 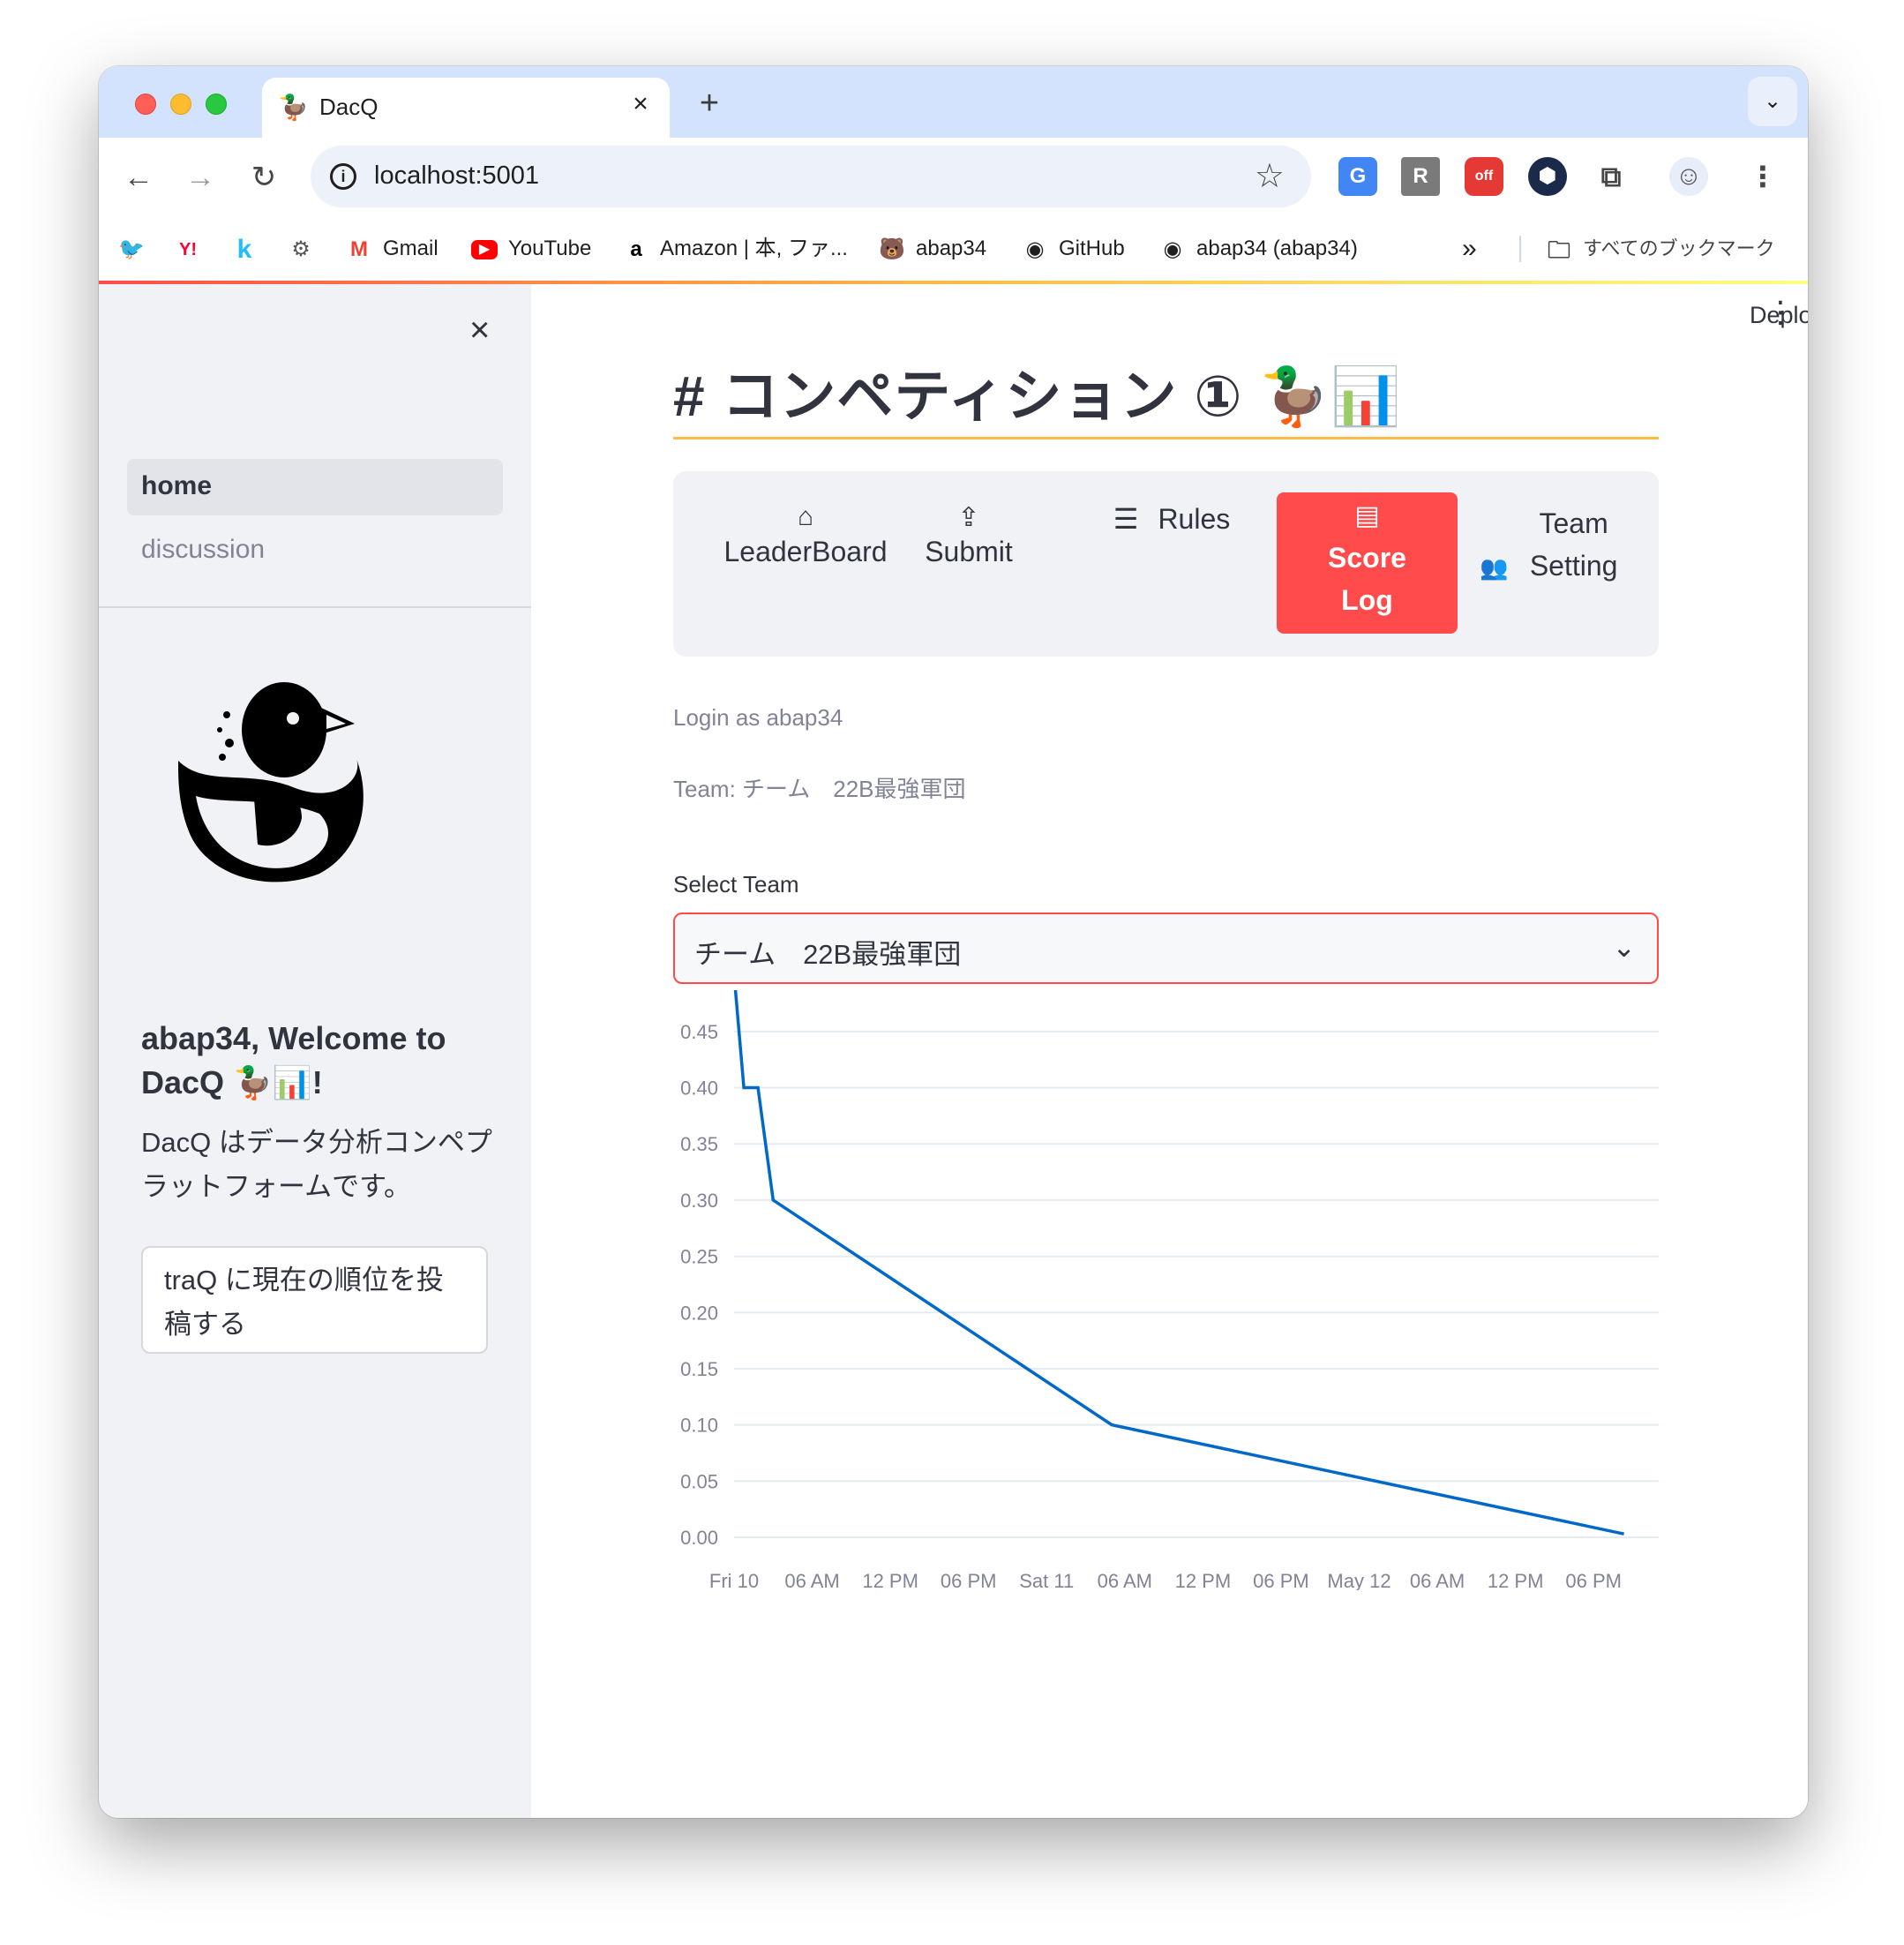 What do you see at coordinates (200, 177) in the screenshot?
I see `forward-button: →` at bounding box center [200, 177].